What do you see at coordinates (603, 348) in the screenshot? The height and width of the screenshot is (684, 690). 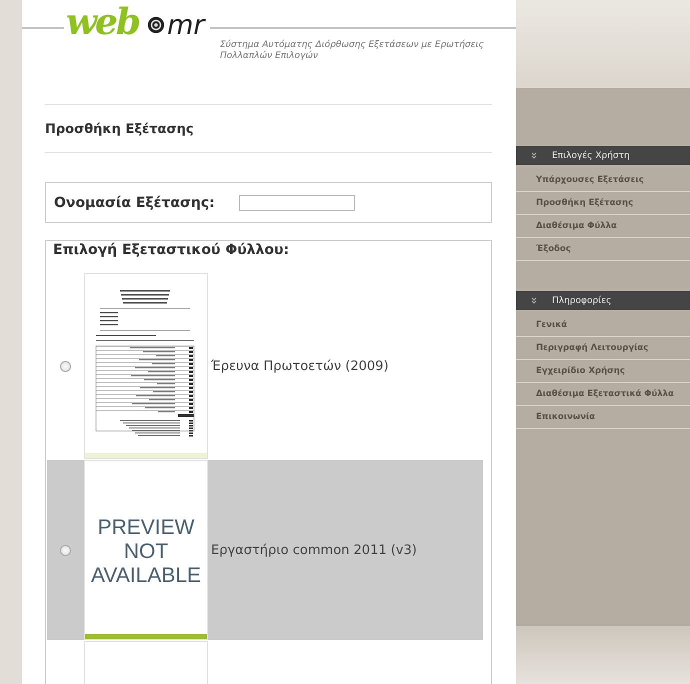 I see `menu-link: Περιγραφή Λειτουργίας` at bounding box center [603, 348].